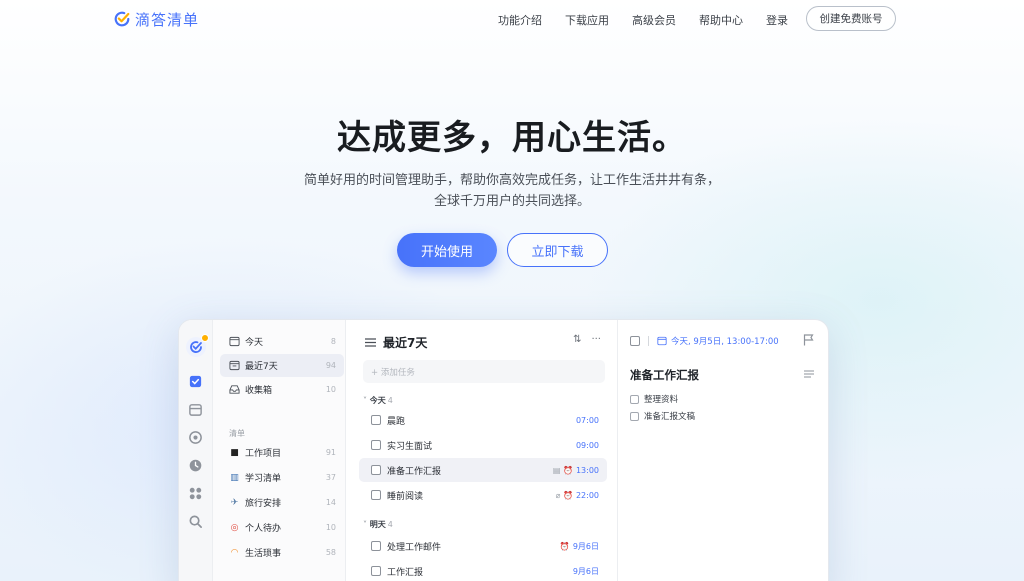 This screenshot has width=1024, height=581. What do you see at coordinates (809, 374) in the screenshot?
I see `lines-icon` at bounding box center [809, 374].